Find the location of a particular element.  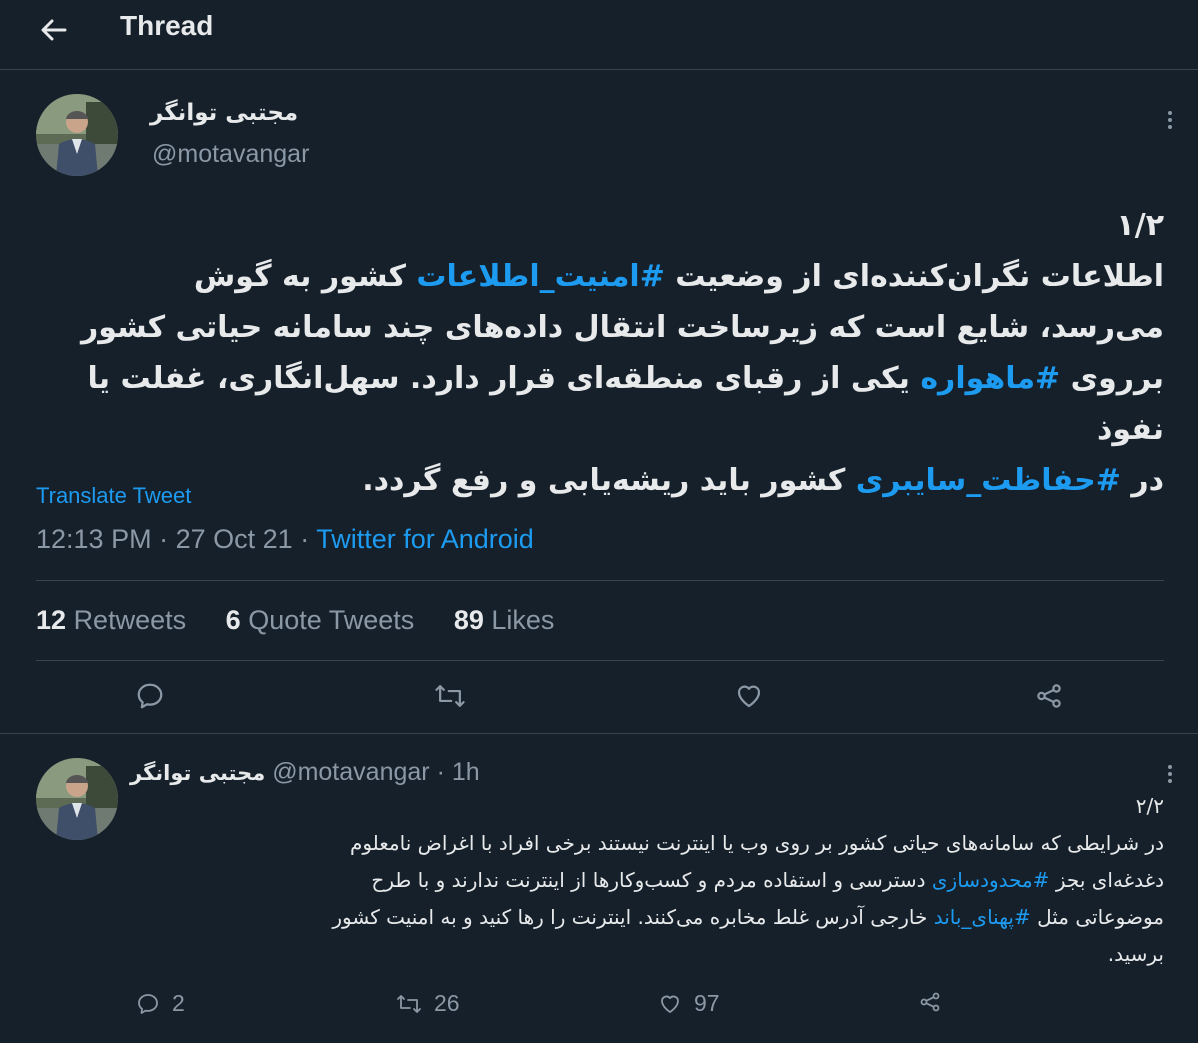

like-button: 97 is located at coordinates (689, 1003).